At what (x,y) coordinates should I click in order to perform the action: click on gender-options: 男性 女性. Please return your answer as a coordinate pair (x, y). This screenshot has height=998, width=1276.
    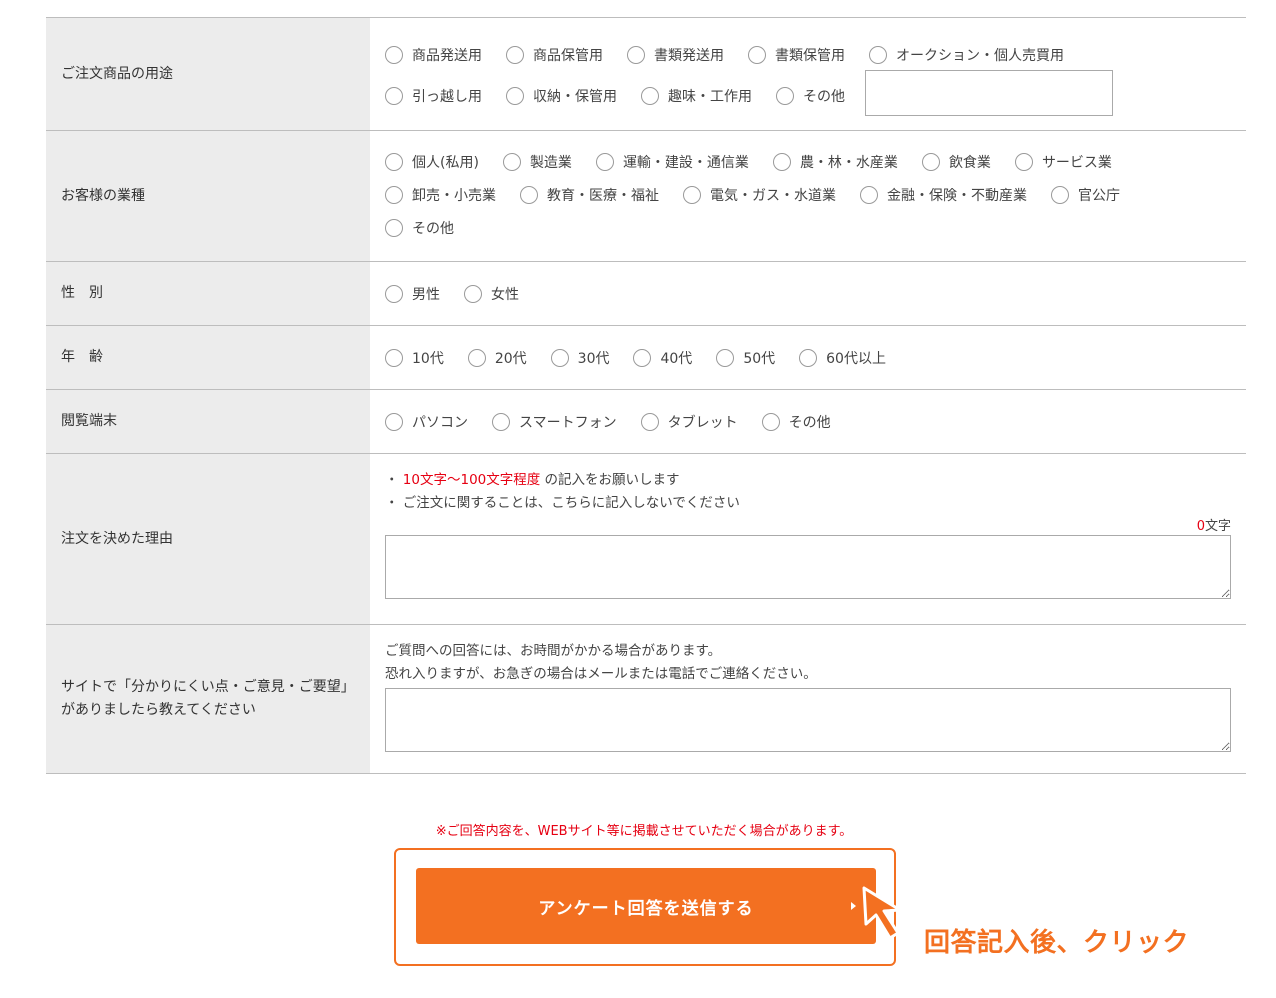
    Looking at the image, I should click on (808, 293).